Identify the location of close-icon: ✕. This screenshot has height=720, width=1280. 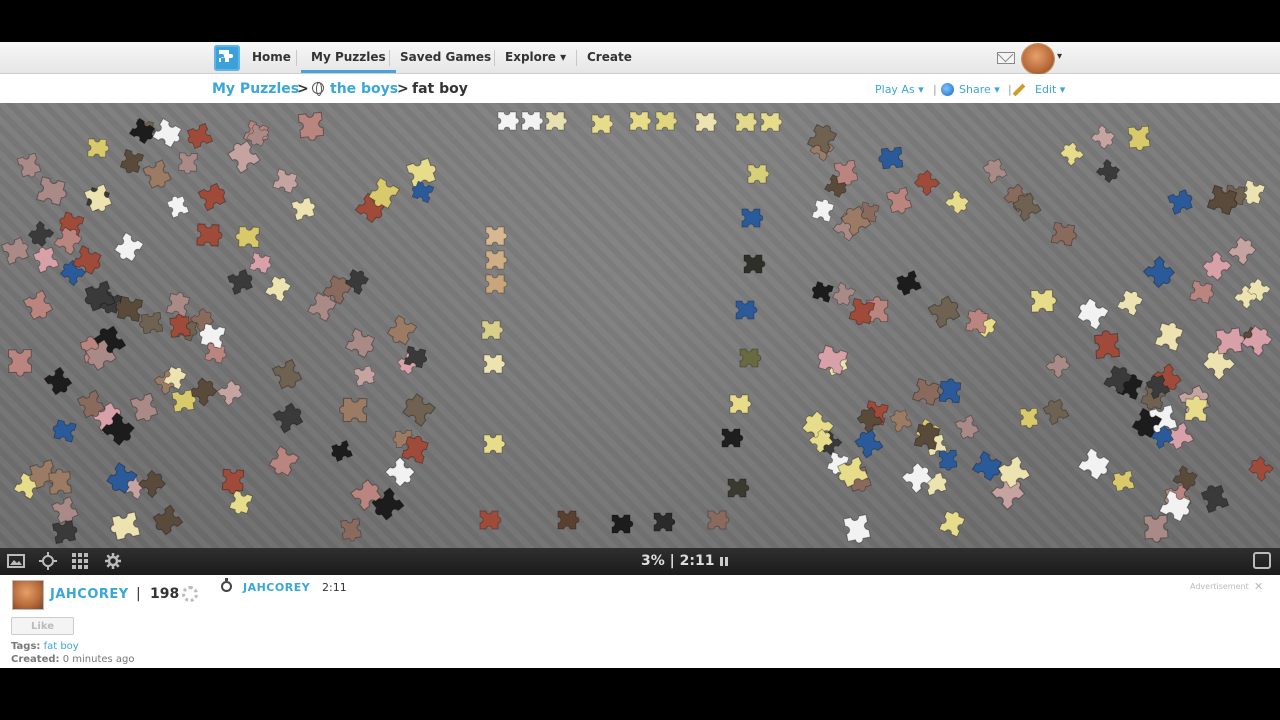
(1258, 586).